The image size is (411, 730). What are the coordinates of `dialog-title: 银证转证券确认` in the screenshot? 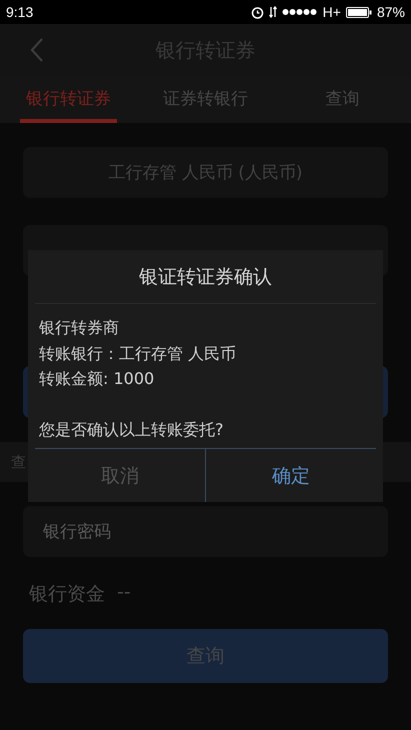 It's located at (205, 277).